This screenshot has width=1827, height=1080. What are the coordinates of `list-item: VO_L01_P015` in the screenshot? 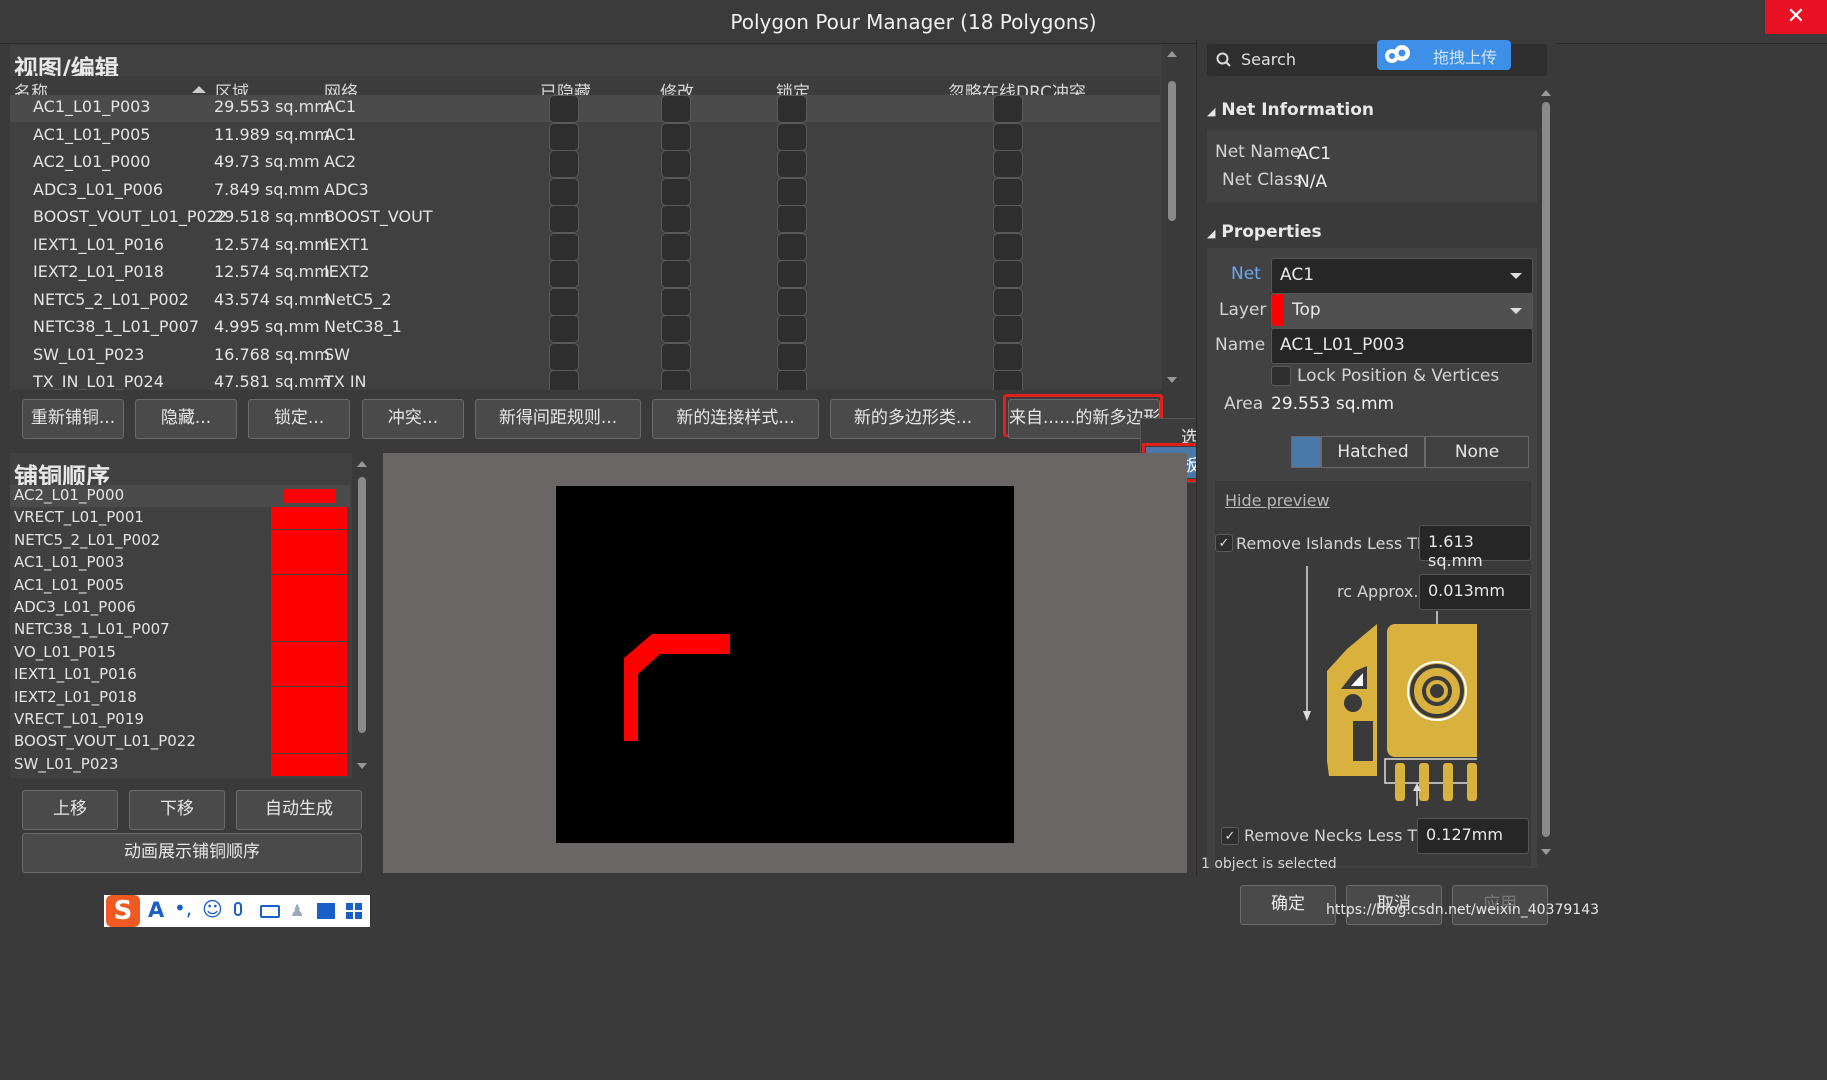 It's located at (180, 652).